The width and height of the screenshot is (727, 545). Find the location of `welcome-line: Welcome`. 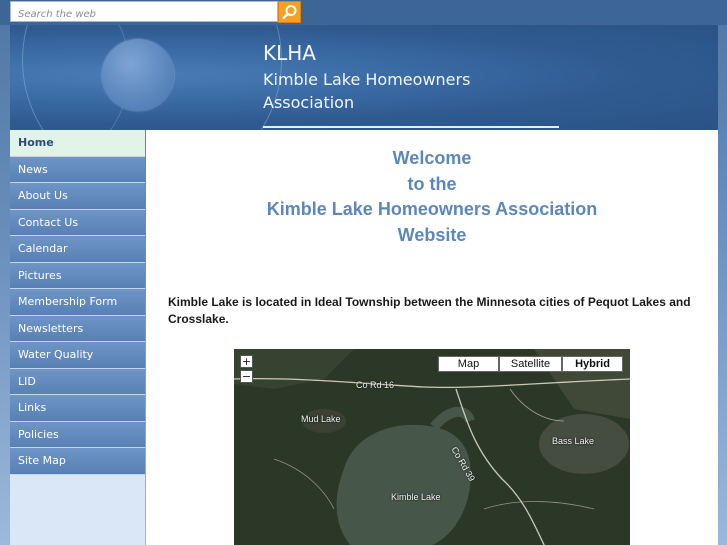

welcome-line: Welcome is located at coordinates (432, 158).